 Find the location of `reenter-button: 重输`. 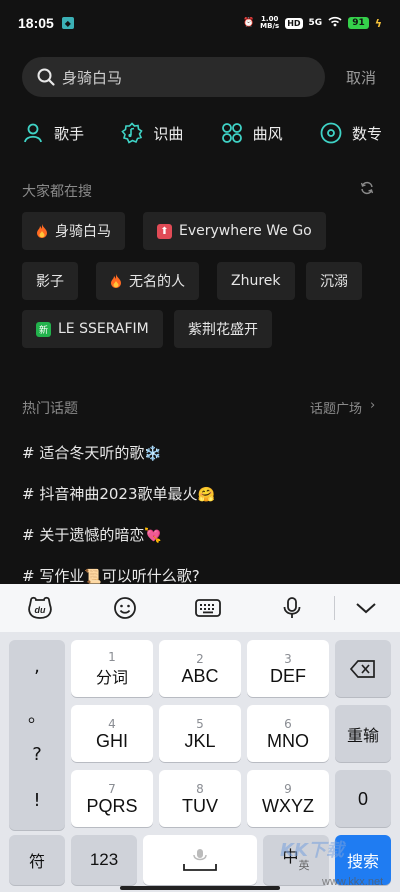

reenter-button: 重输 is located at coordinates (363, 733).